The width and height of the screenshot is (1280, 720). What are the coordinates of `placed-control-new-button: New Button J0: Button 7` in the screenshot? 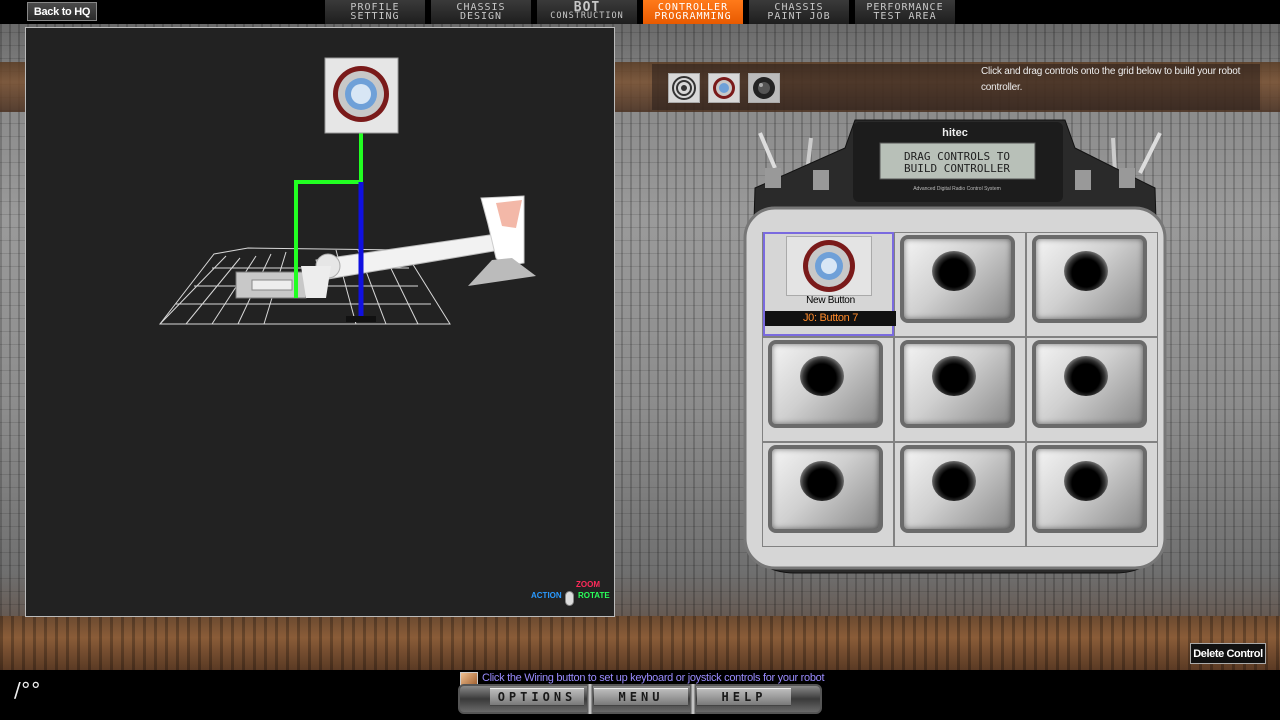 It's located at (829, 284).